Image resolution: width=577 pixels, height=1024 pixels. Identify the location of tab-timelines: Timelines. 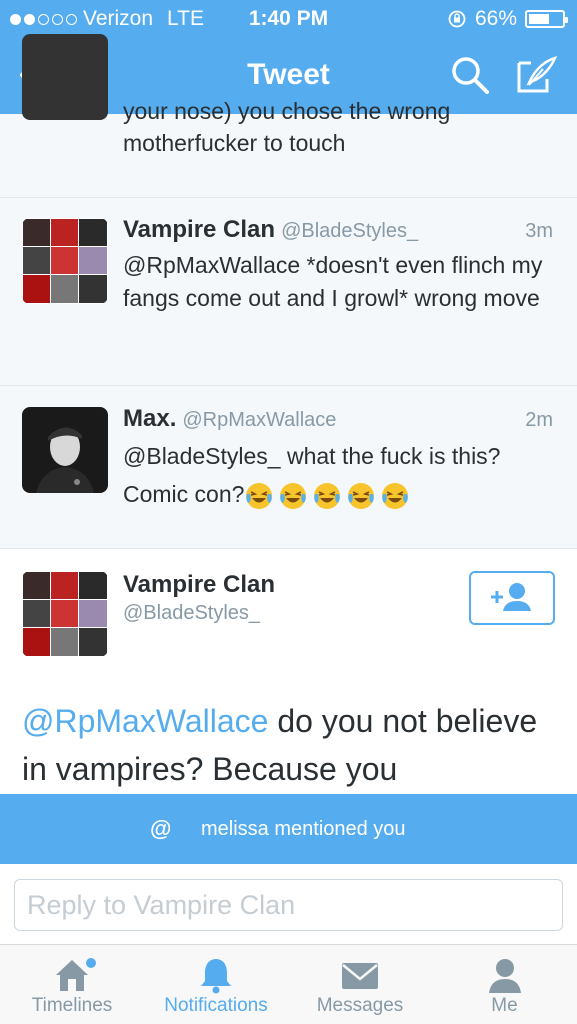
(72, 984).